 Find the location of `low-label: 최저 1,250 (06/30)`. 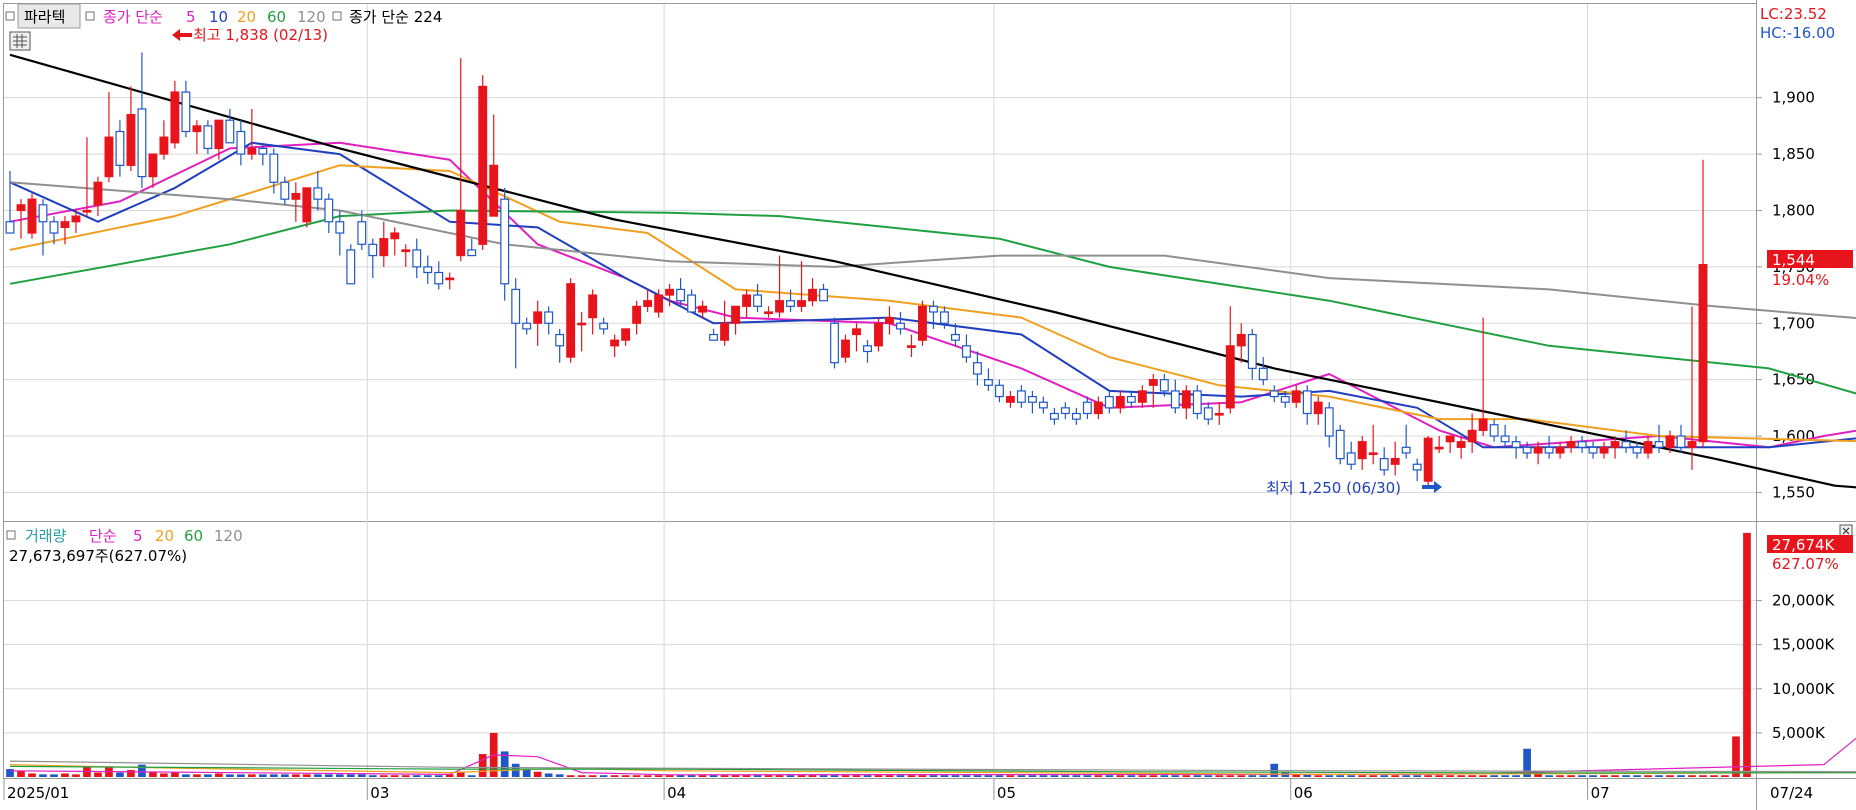

low-label: 최저 1,250 (06/30) is located at coordinates (1333, 488).